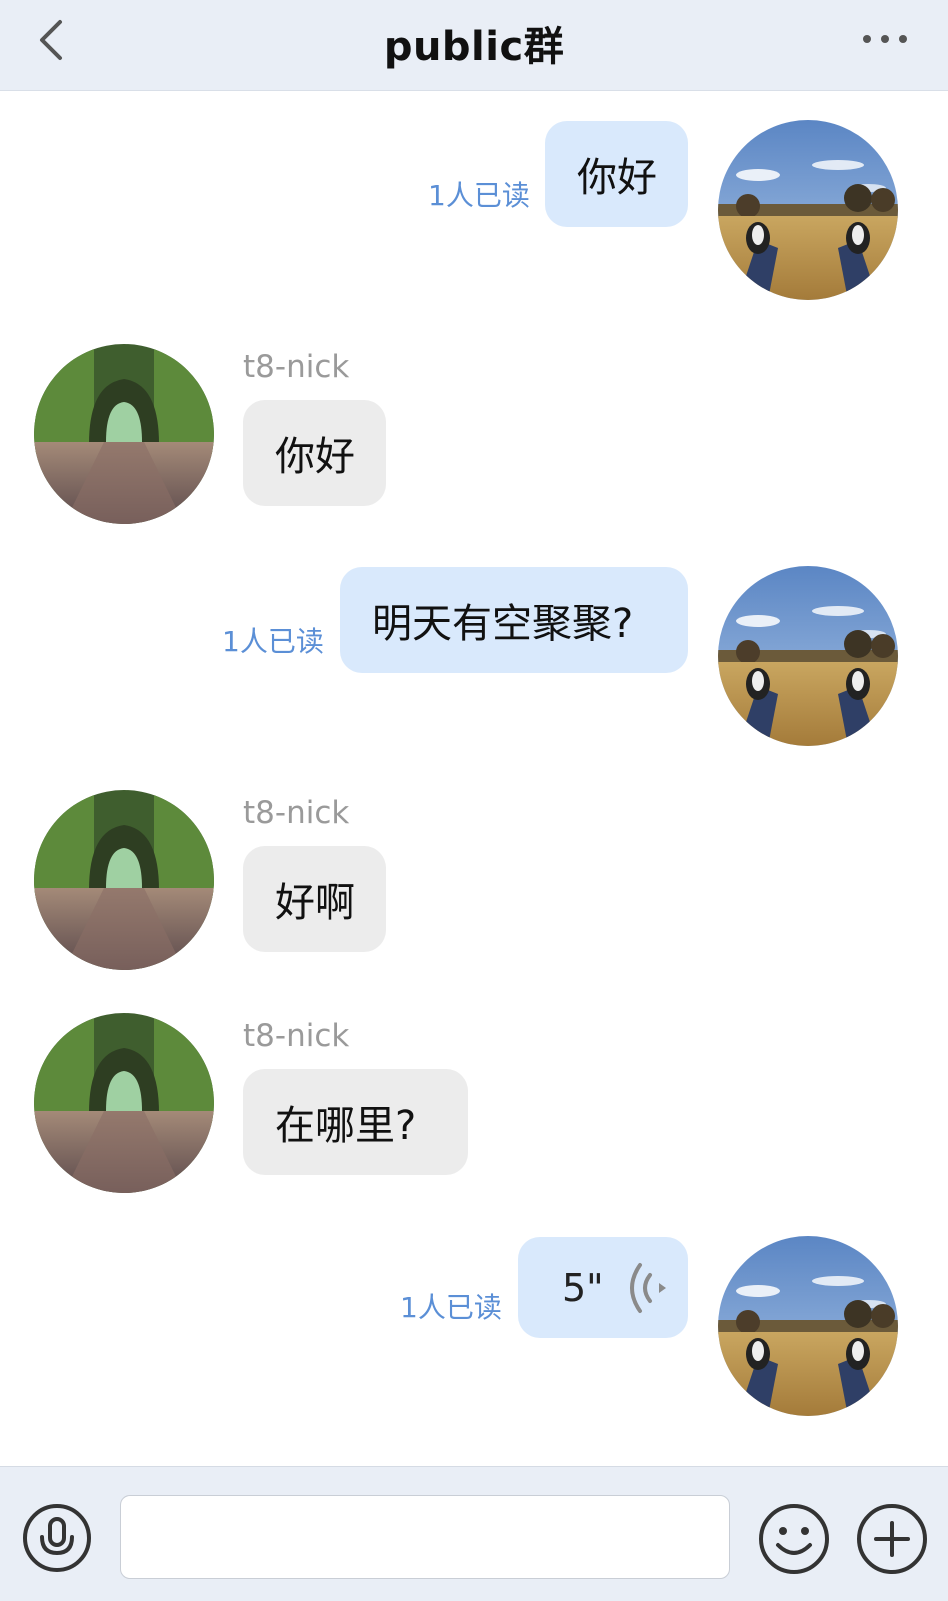 The height and width of the screenshot is (1601, 948). Describe the element at coordinates (346, 1126) in the screenshot. I see `message-text: 在哪里?` at that location.